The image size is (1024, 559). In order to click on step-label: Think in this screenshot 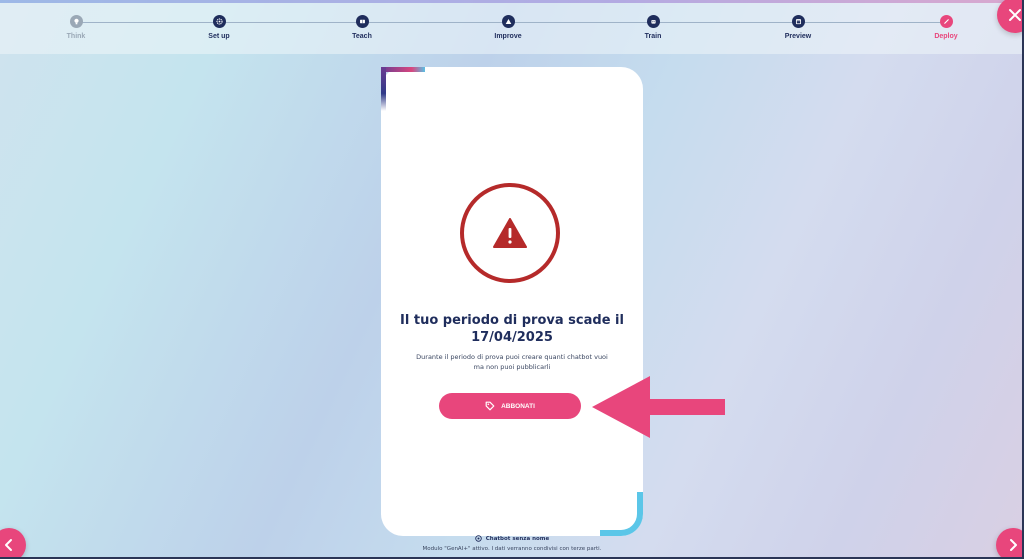, I will do `click(76, 36)`.